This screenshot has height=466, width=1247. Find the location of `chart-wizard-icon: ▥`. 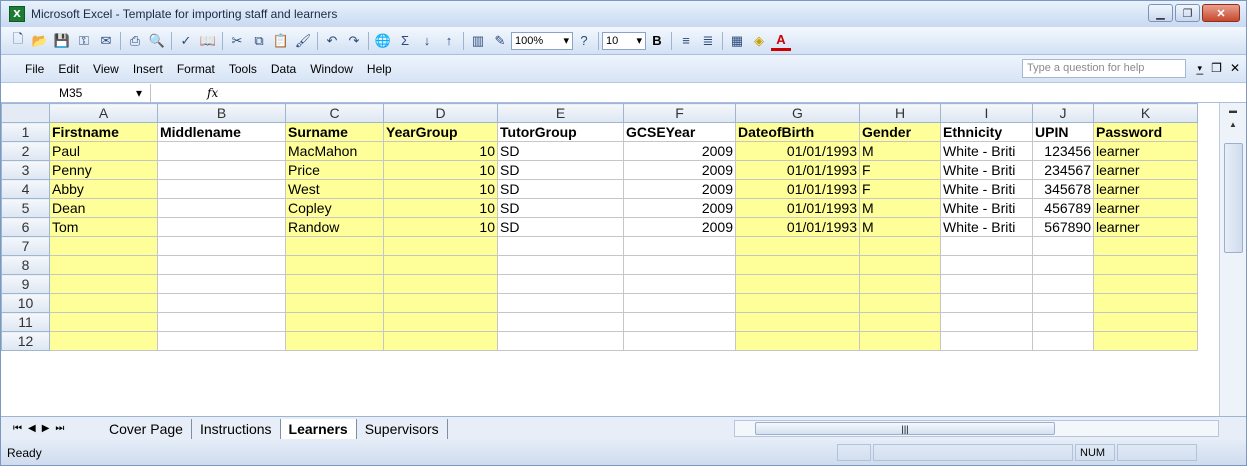

chart-wizard-icon: ▥ is located at coordinates (478, 41).